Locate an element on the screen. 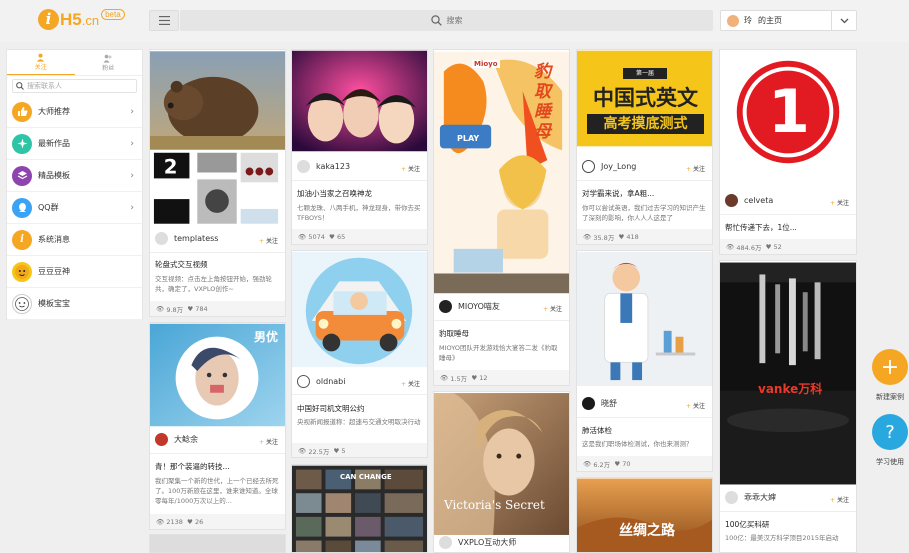  view-count: 2138 is located at coordinates (174, 521).